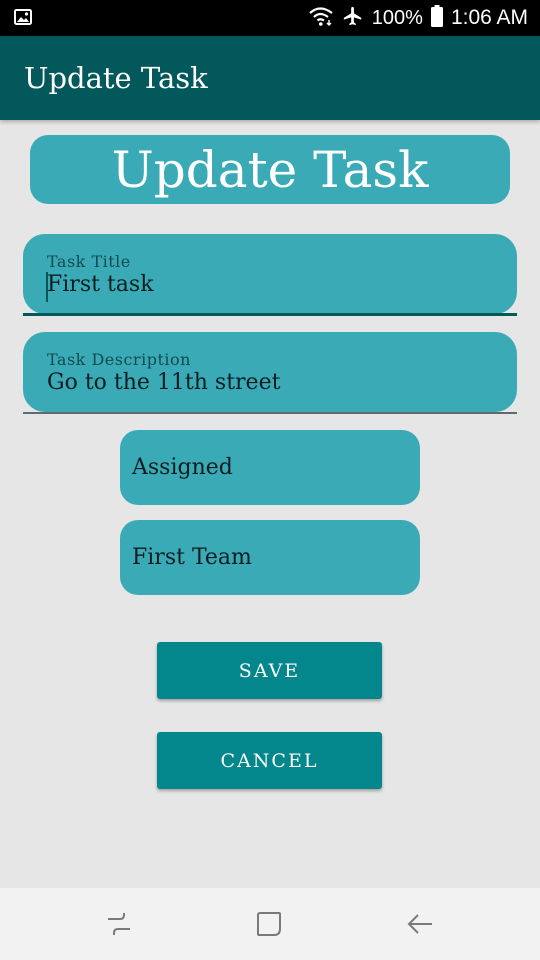 The height and width of the screenshot is (960, 540). Describe the element at coordinates (270, 314) in the screenshot. I see `task-title-underline` at that location.